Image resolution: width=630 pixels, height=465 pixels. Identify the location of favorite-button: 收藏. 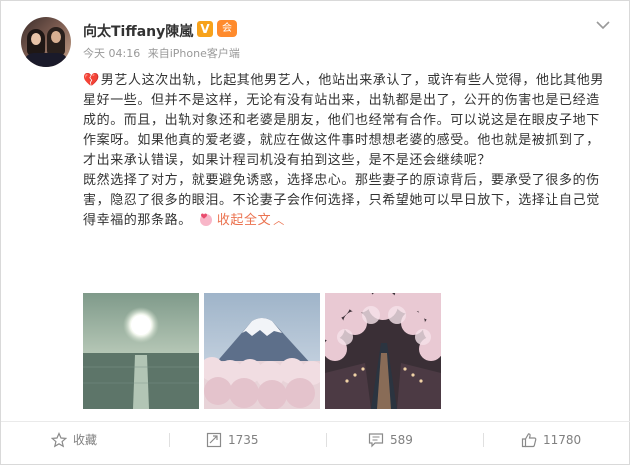
(74, 440).